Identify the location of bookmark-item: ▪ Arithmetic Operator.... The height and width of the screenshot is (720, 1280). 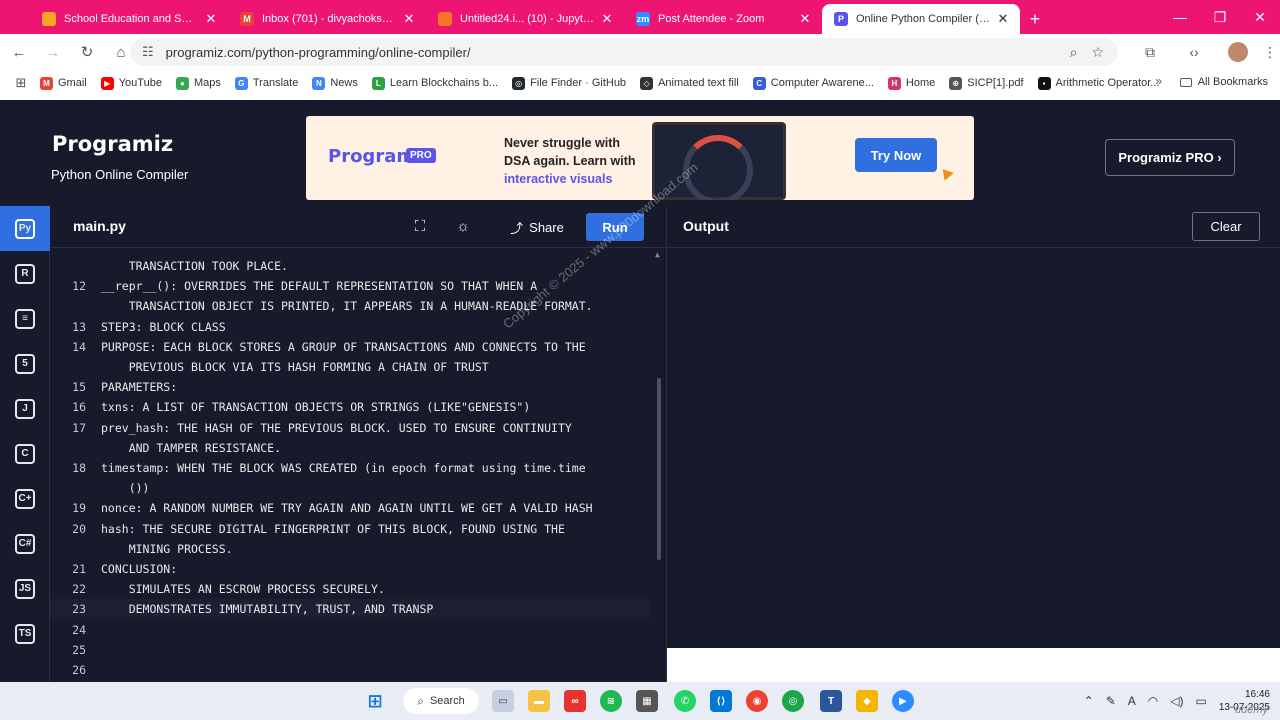
(1098, 83).